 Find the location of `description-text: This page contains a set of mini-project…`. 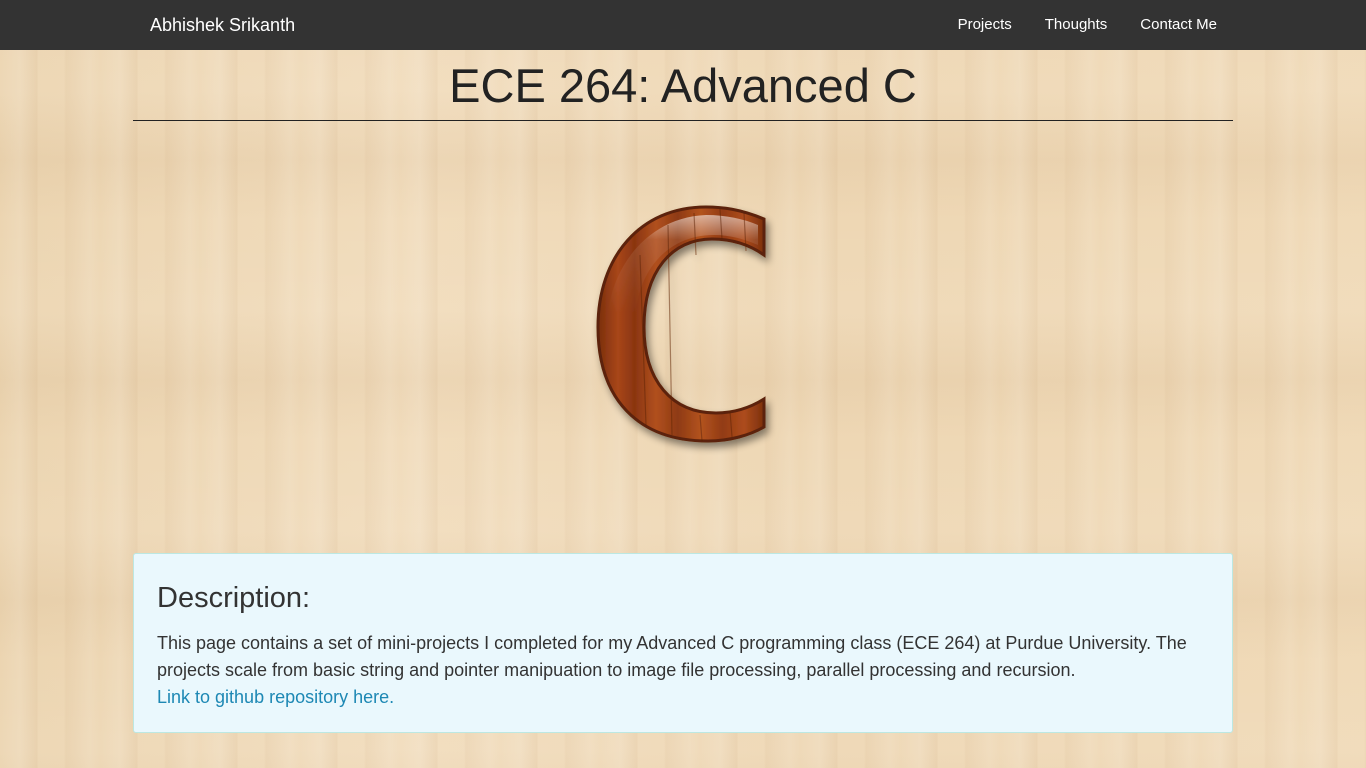

description-text: This page contains a set of mini-project… is located at coordinates (672, 656).